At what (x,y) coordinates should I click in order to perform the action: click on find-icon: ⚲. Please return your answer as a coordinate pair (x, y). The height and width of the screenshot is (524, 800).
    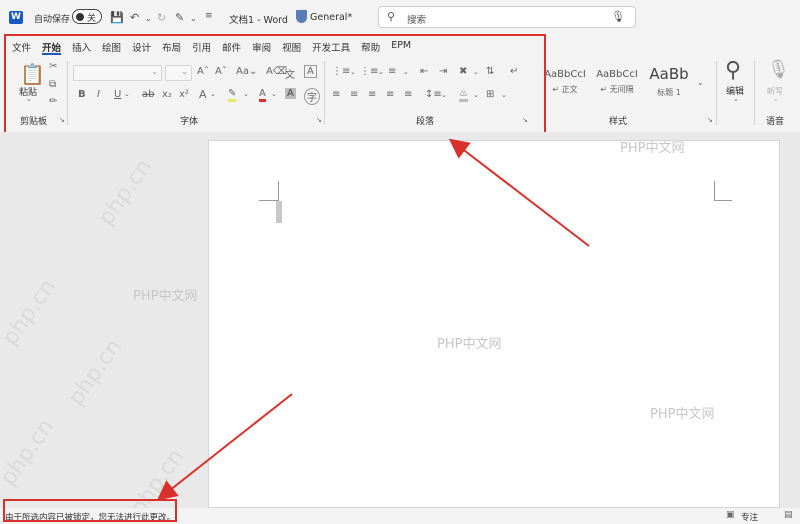
    Looking at the image, I should click on (733, 70).